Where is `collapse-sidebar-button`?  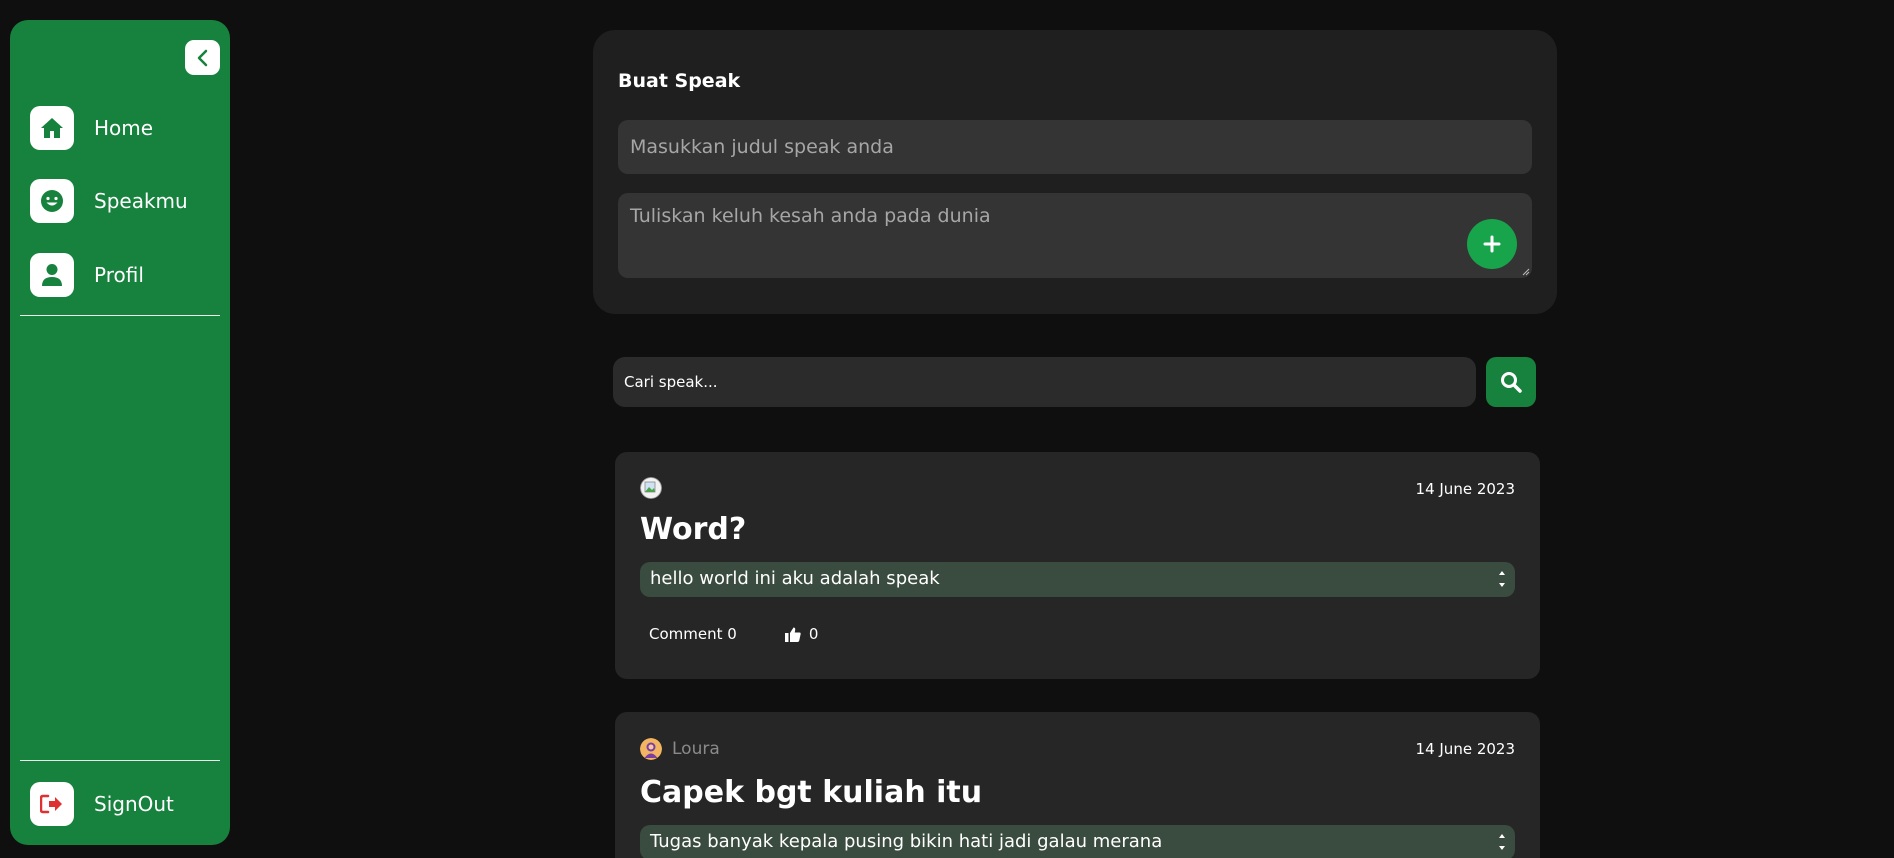 collapse-sidebar-button is located at coordinates (202, 57).